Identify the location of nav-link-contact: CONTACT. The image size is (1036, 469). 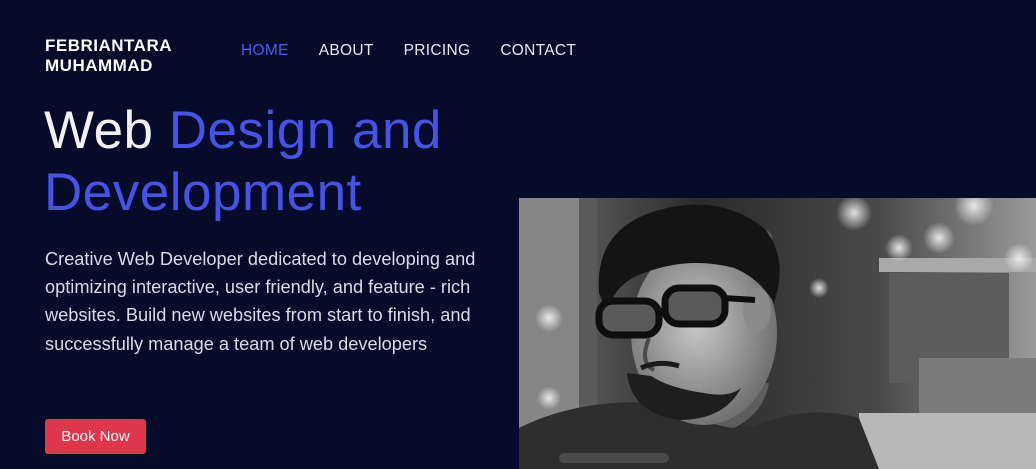
(538, 51).